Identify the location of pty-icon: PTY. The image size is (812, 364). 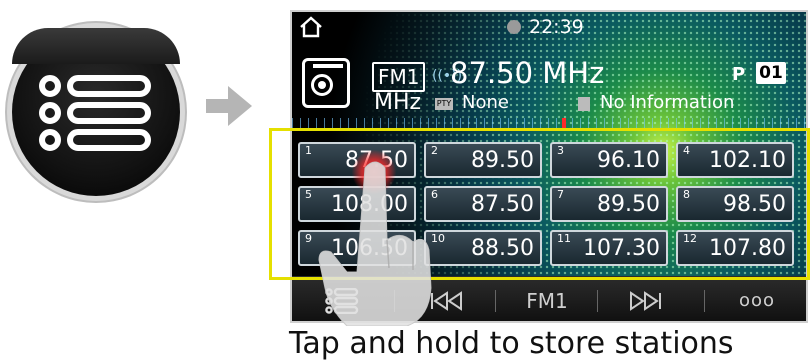
(444, 104).